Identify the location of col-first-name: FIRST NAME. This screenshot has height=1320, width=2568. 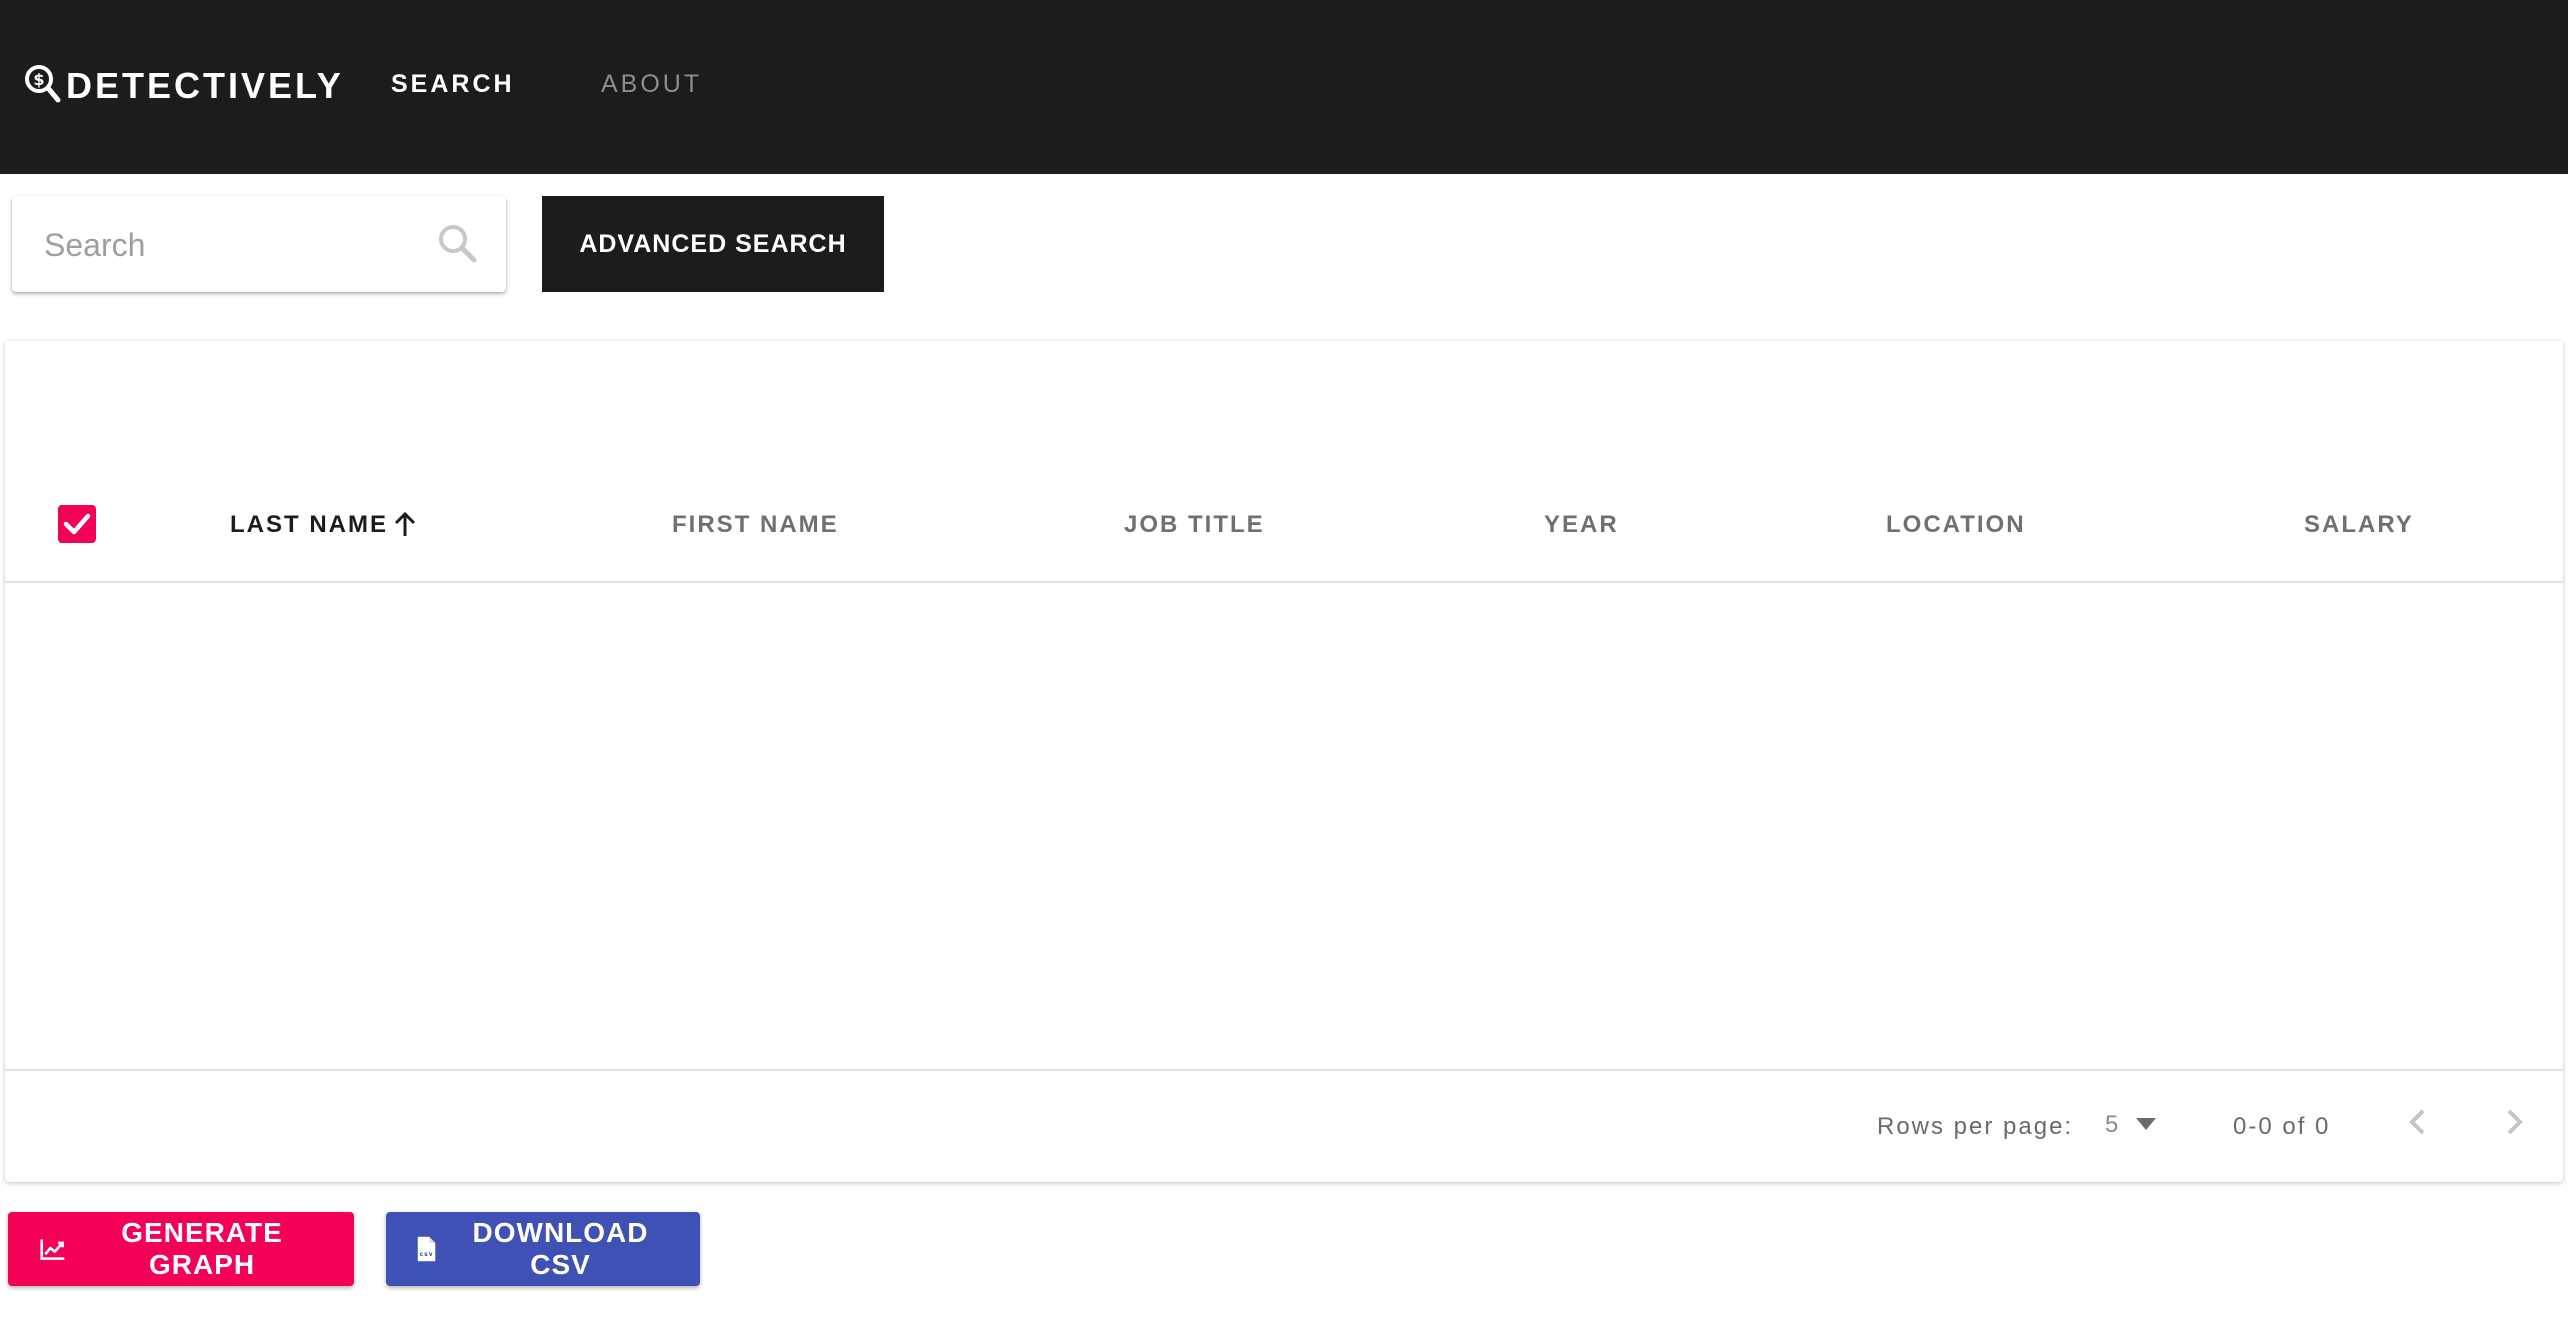
(755, 525).